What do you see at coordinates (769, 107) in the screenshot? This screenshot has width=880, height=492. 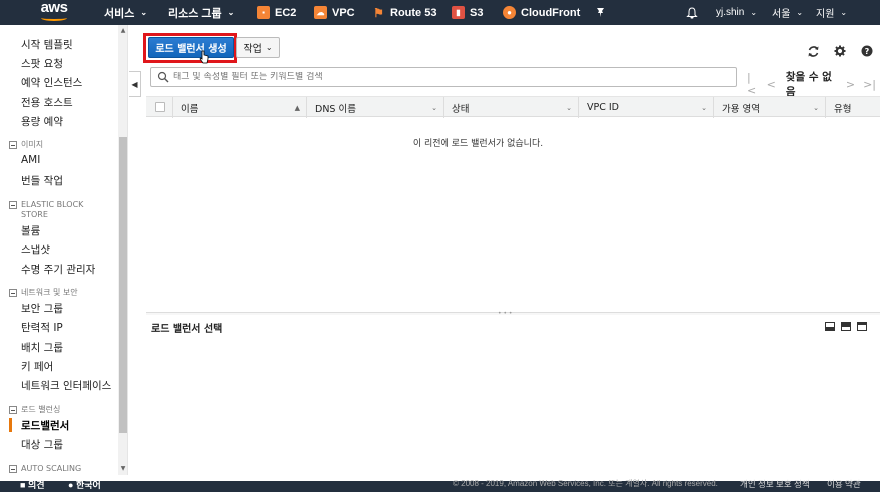 I see `column-header-availability-zone: 가용 영역 ⌄` at bounding box center [769, 107].